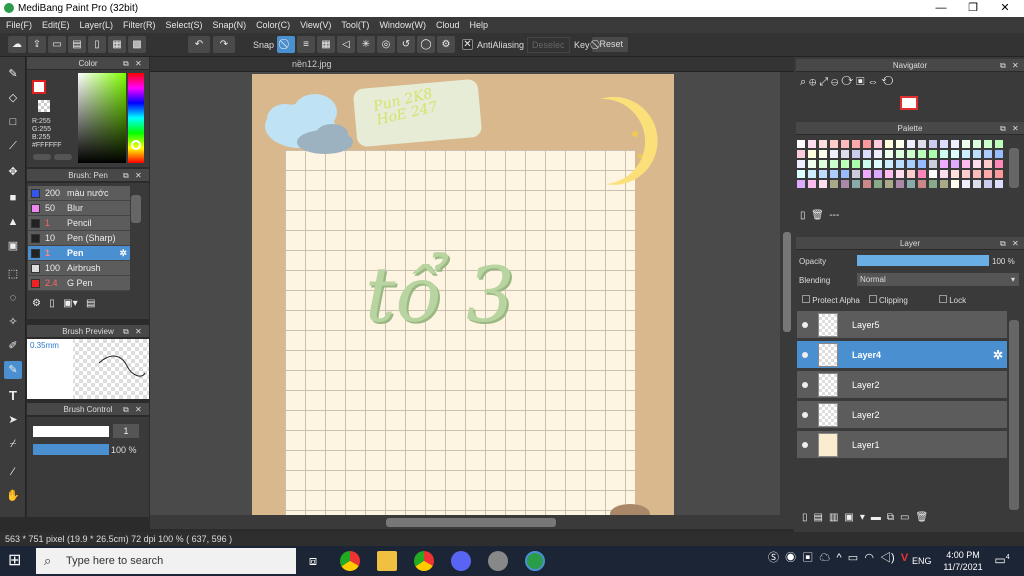 This screenshot has width=1024, height=576. Describe the element at coordinates (836, 82) in the screenshot. I see `zoom-out-icon: ⊖` at that location.